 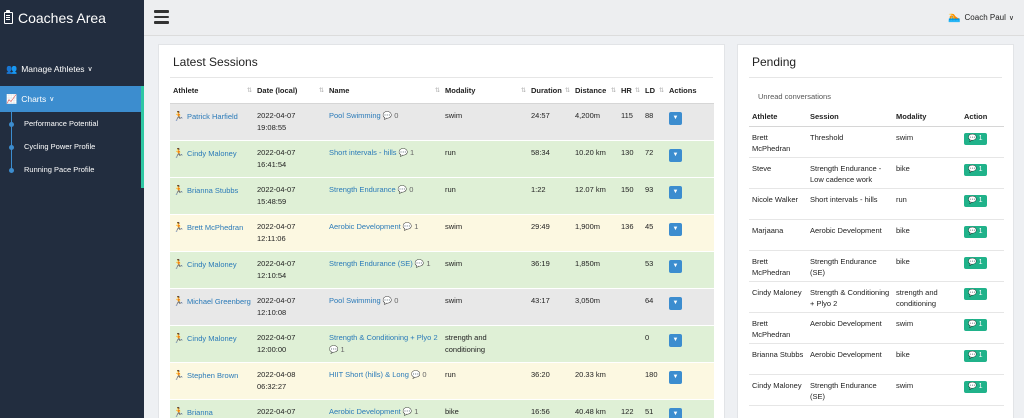 I want to click on cell-modality: bike, so click(x=927, y=235).